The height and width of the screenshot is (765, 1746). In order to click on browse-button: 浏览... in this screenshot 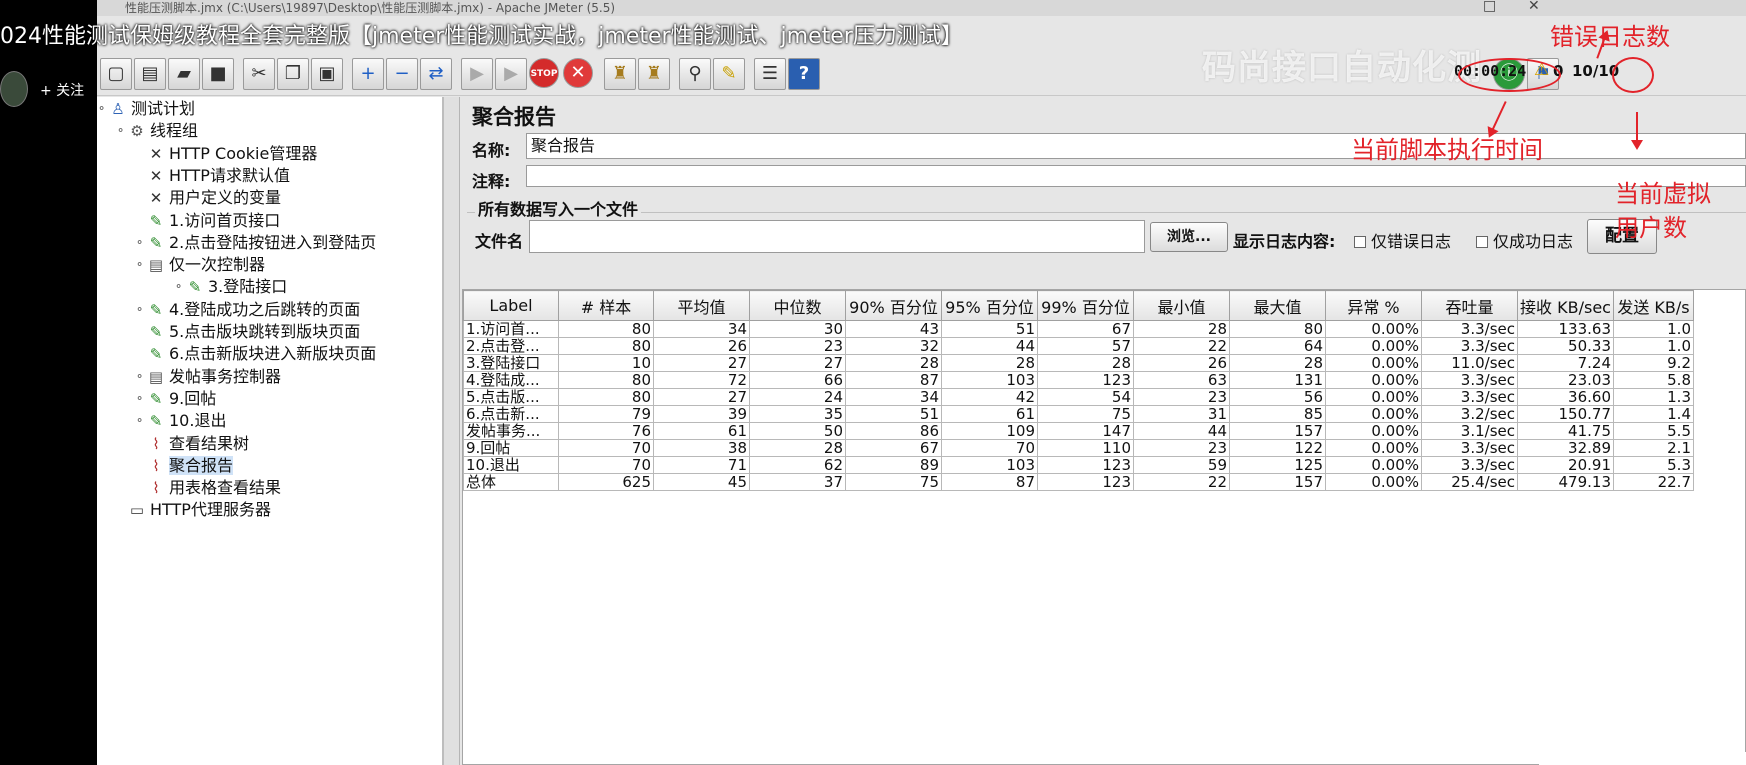, I will do `click(1189, 237)`.